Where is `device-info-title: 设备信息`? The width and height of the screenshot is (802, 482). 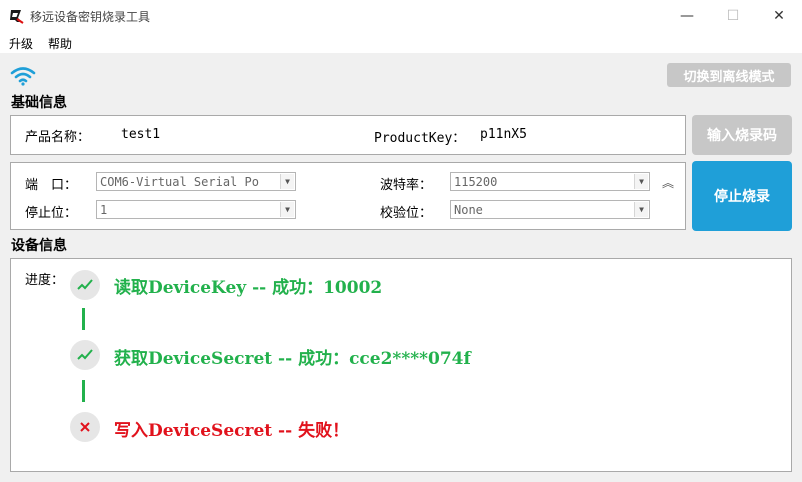
device-info-title: 设备信息 is located at coordinates (39, 246).